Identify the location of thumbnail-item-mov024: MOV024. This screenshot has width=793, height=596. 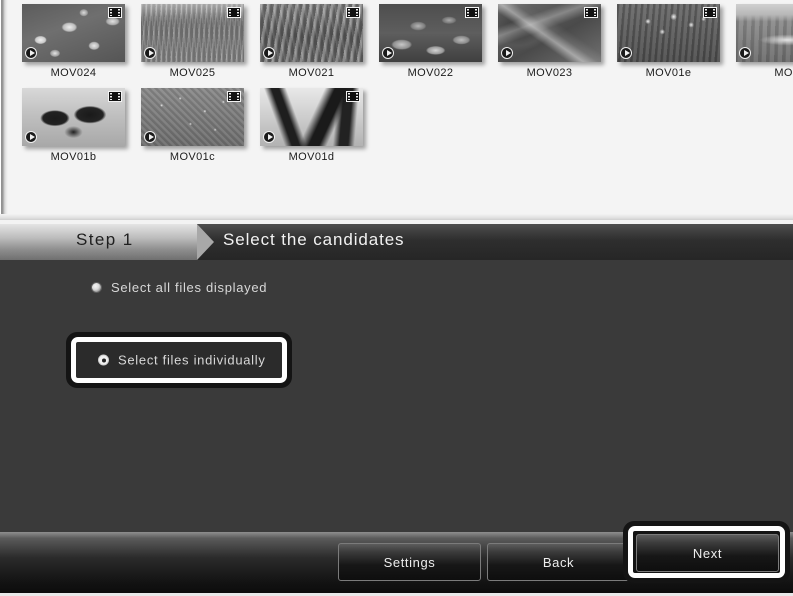
(81, 46).